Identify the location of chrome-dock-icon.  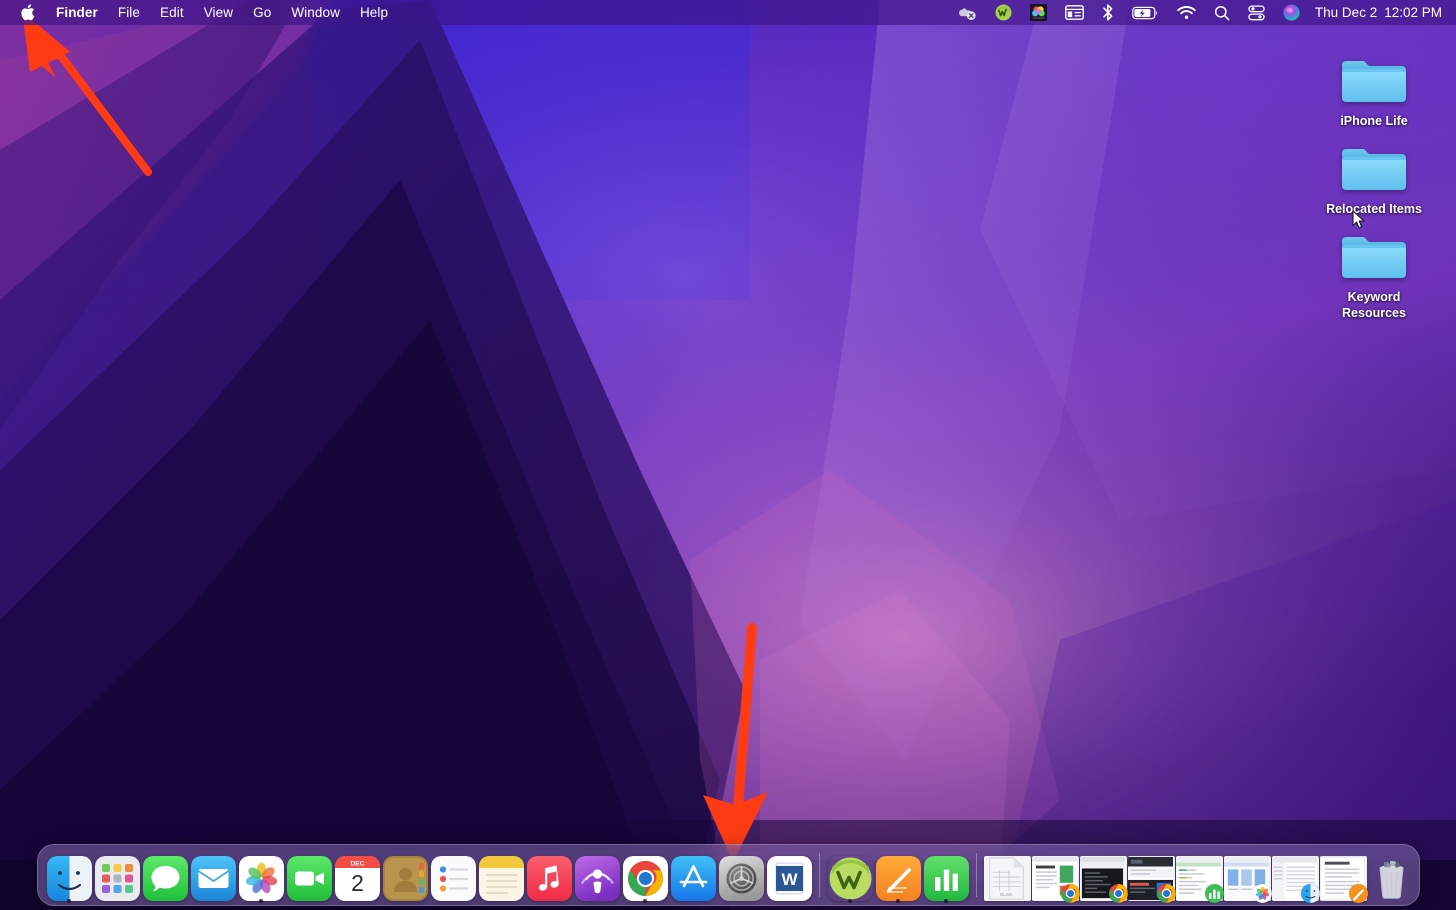
(645, 874).